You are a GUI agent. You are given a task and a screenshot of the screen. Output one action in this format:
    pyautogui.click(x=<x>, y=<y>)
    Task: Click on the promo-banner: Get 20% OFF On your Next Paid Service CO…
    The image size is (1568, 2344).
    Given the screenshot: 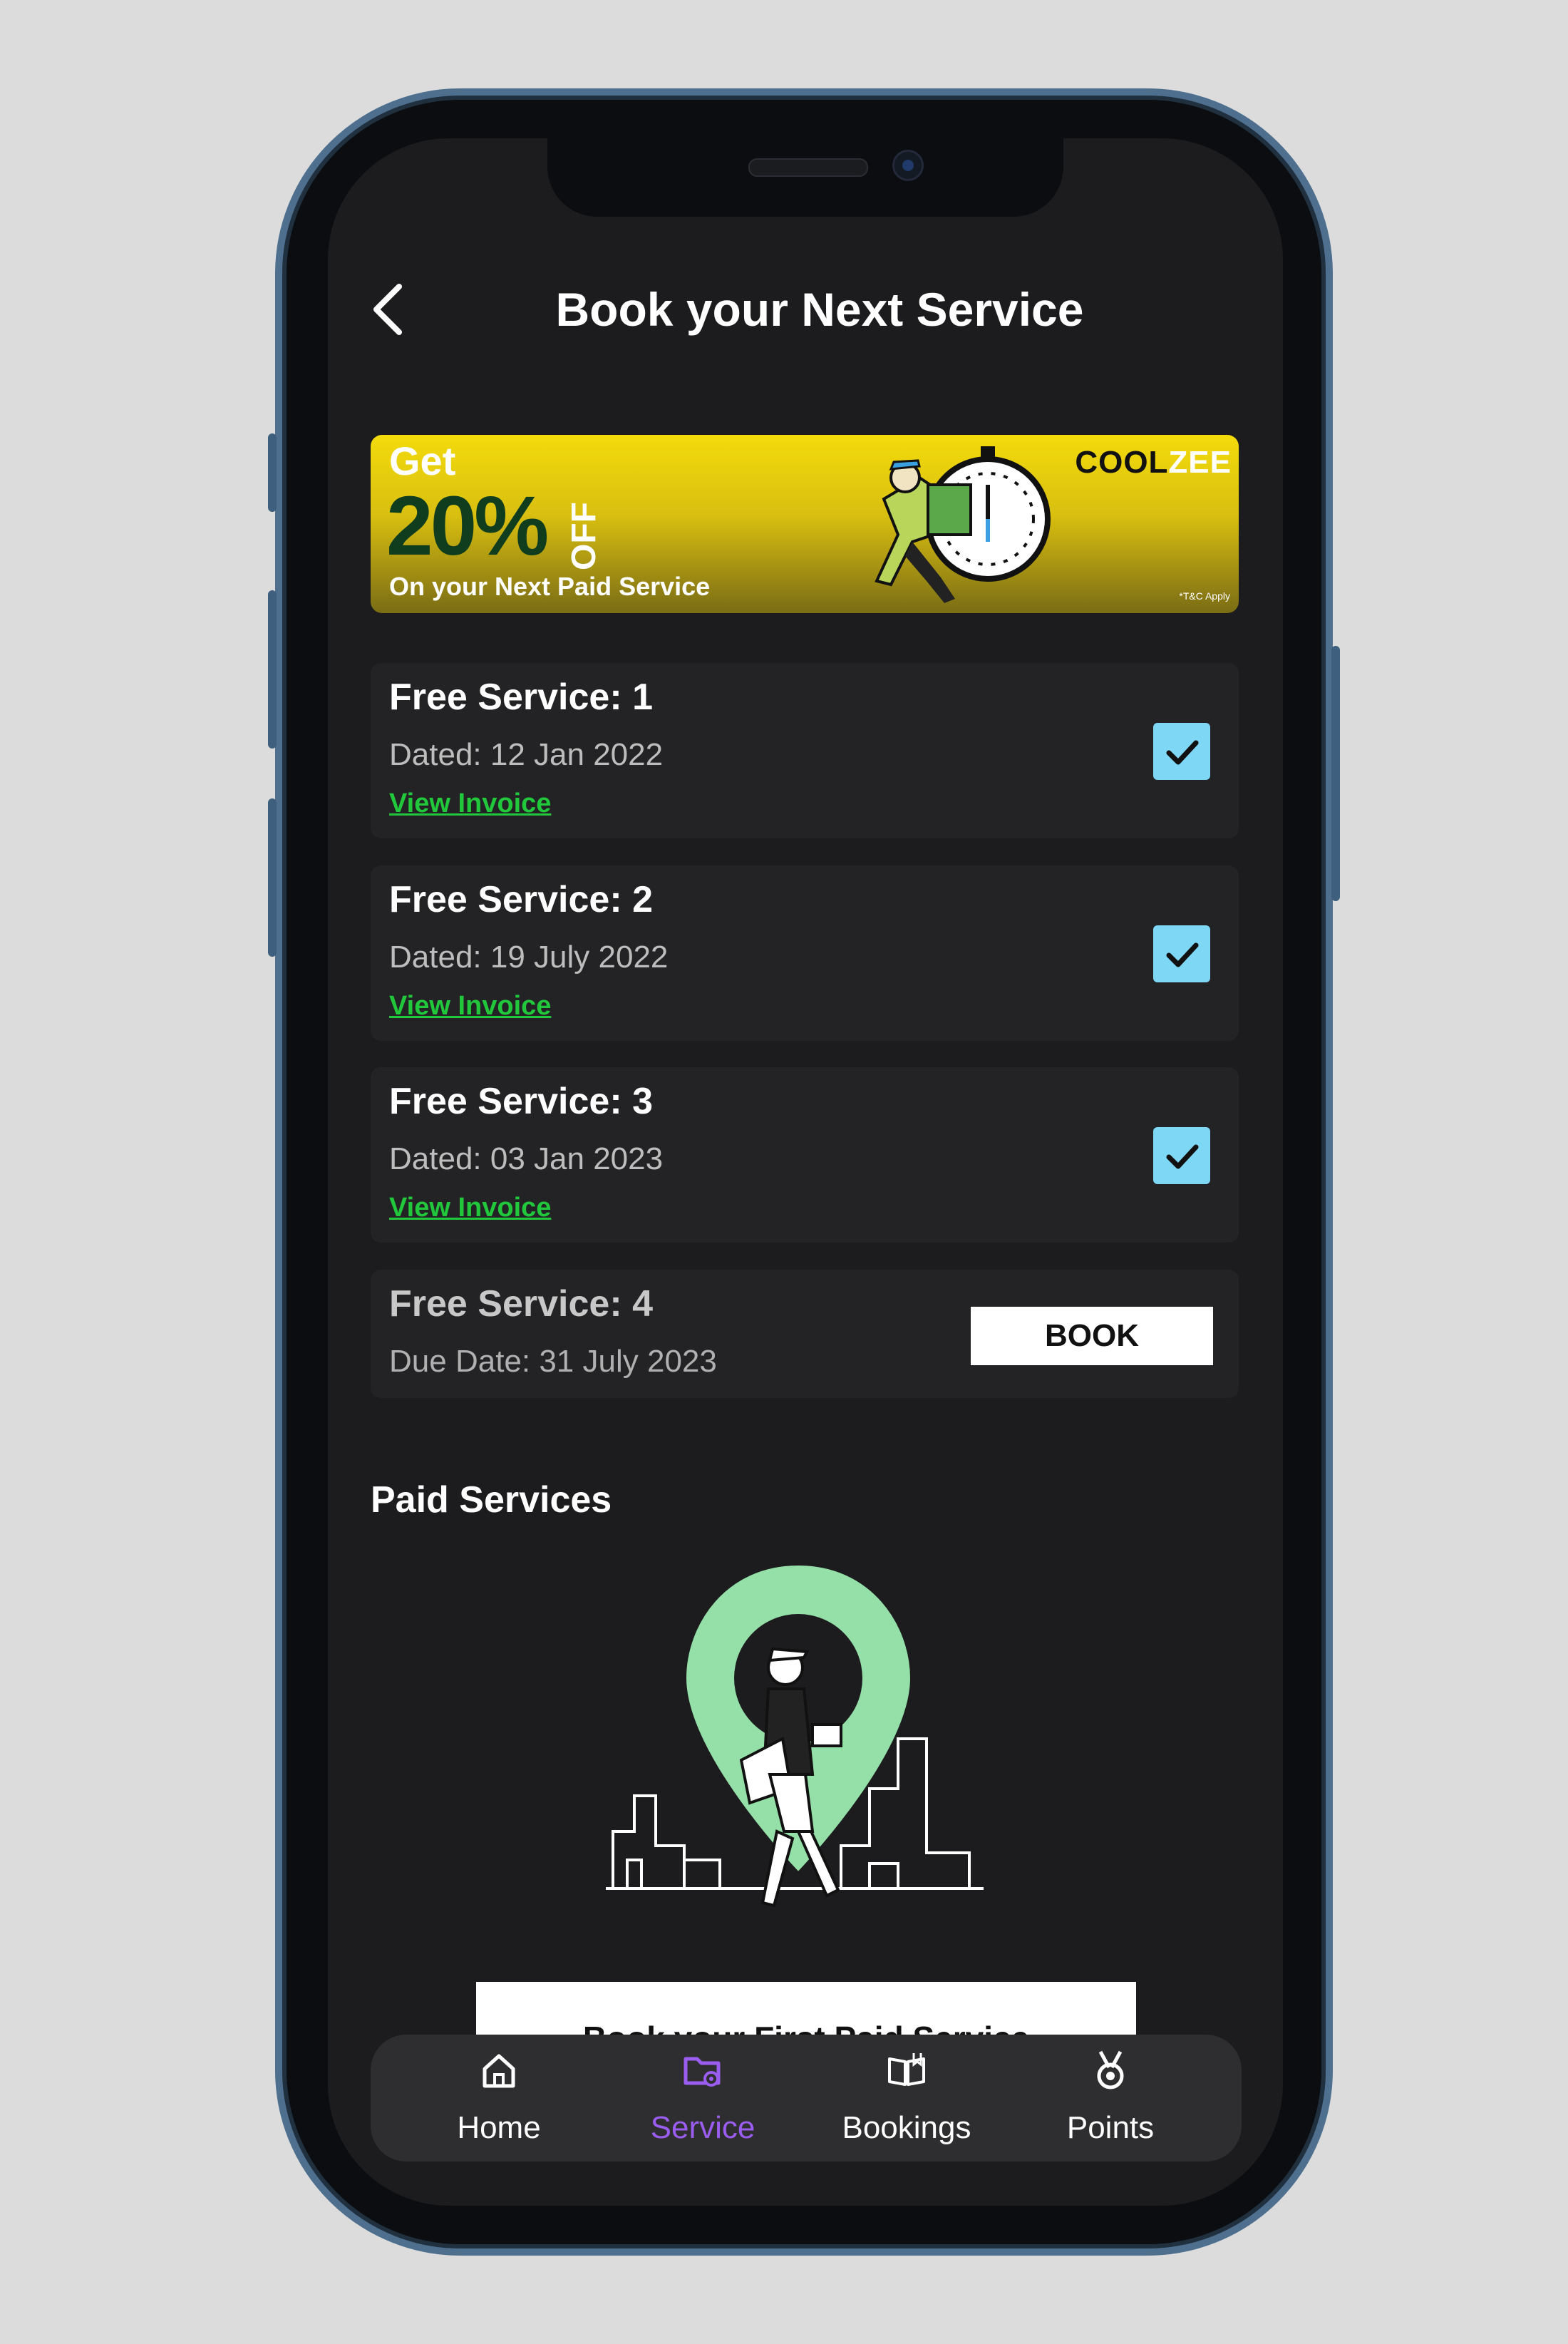 What is the action you would take?
    pyautogui.click(x=805, y=524)
    